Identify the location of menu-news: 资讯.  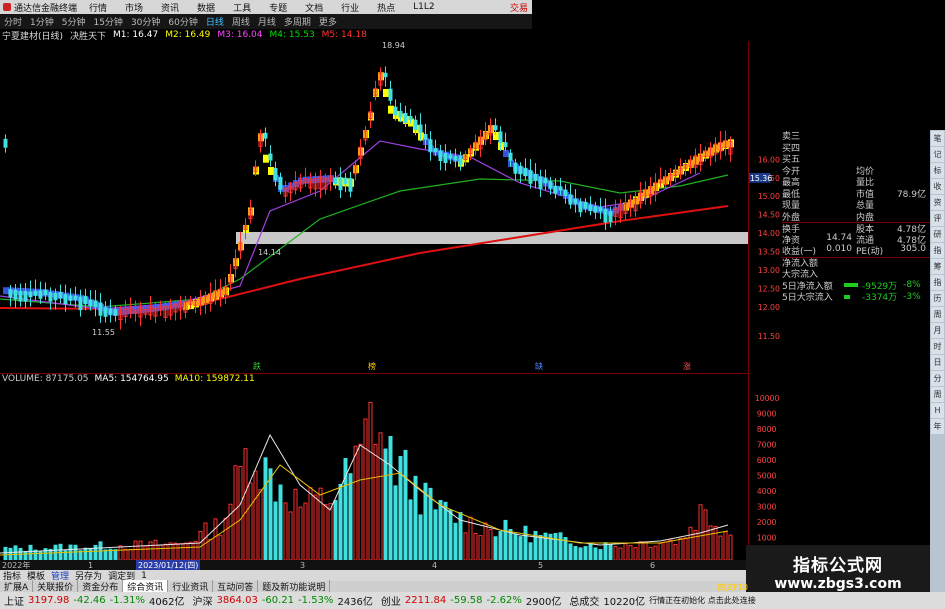
(170, 7).